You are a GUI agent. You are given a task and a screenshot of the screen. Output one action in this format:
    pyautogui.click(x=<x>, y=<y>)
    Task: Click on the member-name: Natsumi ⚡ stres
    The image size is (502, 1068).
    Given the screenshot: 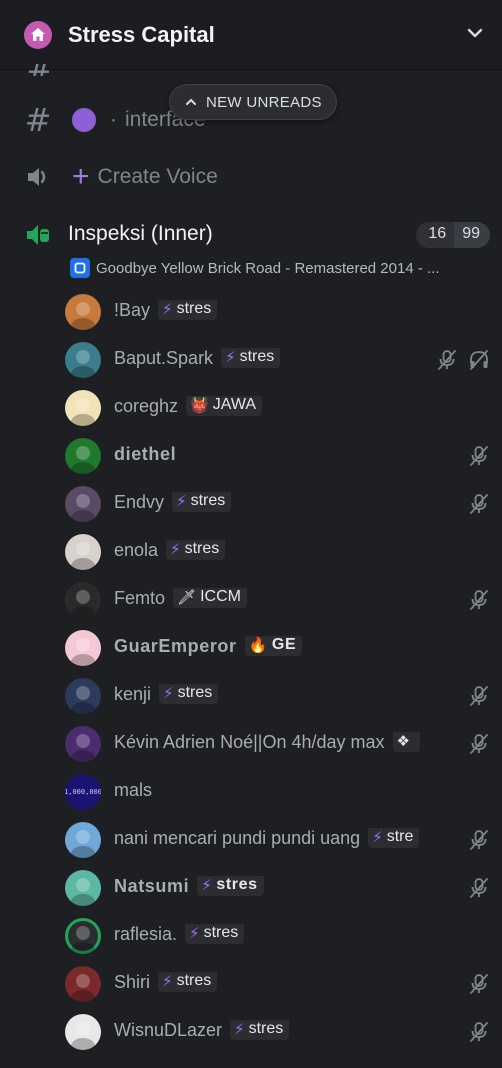 What is the action you would take?
    pyautogui.click(x=189, y=887)
    